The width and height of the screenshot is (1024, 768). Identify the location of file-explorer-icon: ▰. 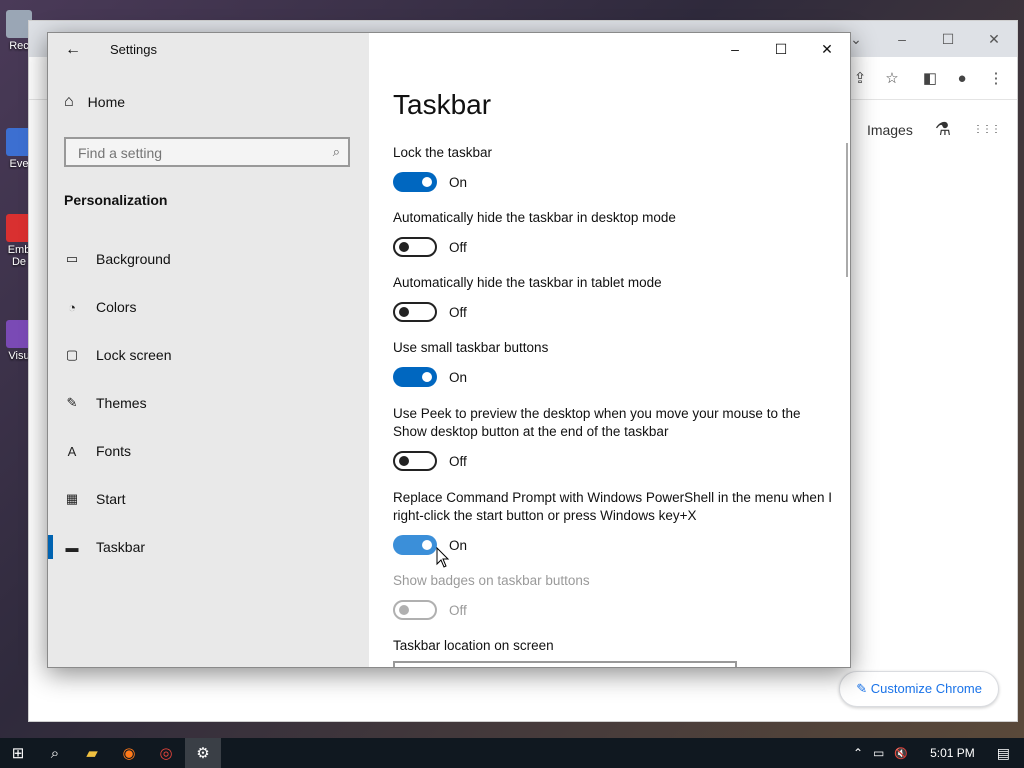
(92, 753).